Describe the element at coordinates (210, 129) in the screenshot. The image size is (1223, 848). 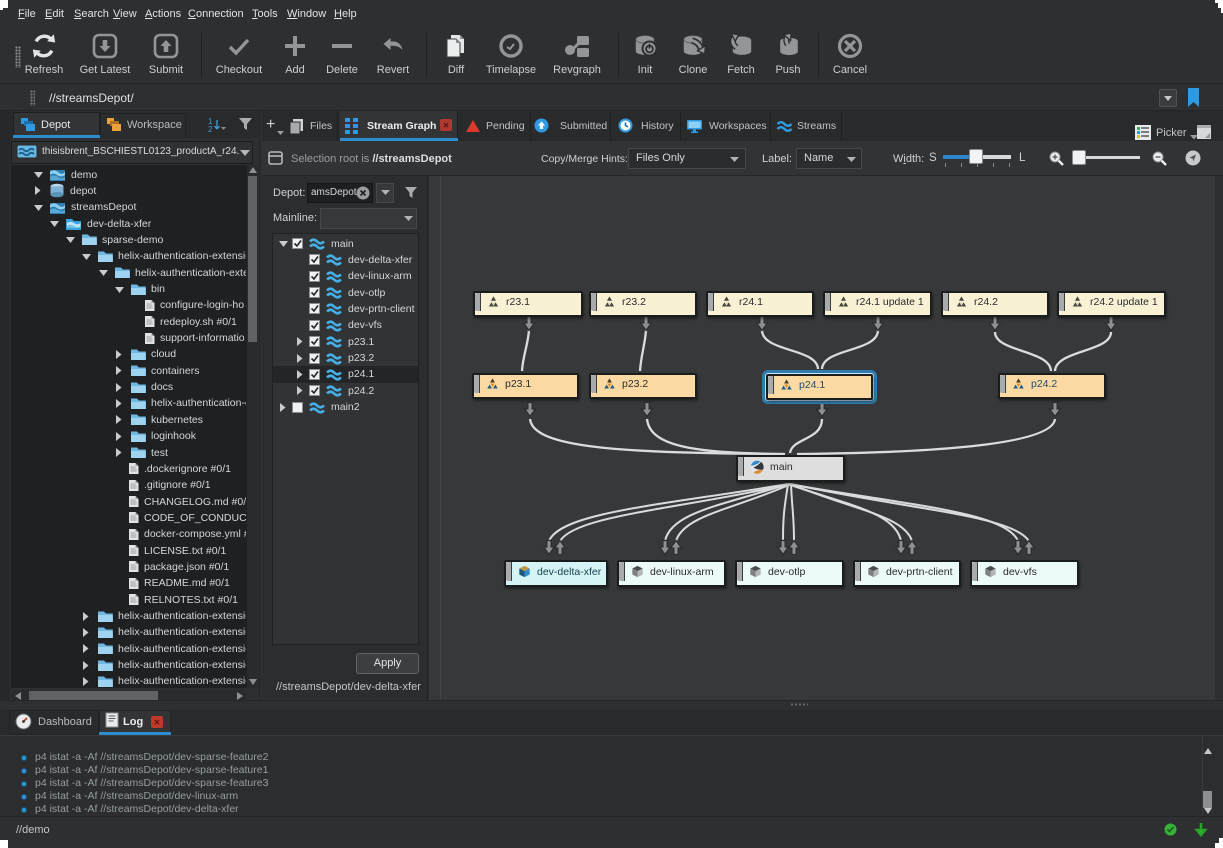
I see `svg-text: 2` at that location.